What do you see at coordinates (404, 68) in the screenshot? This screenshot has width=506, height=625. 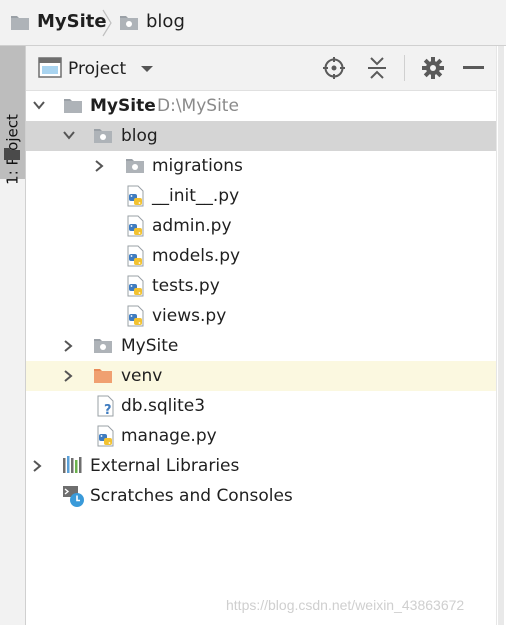 I see `toolbar-divider` at bounding box center [404, 68].